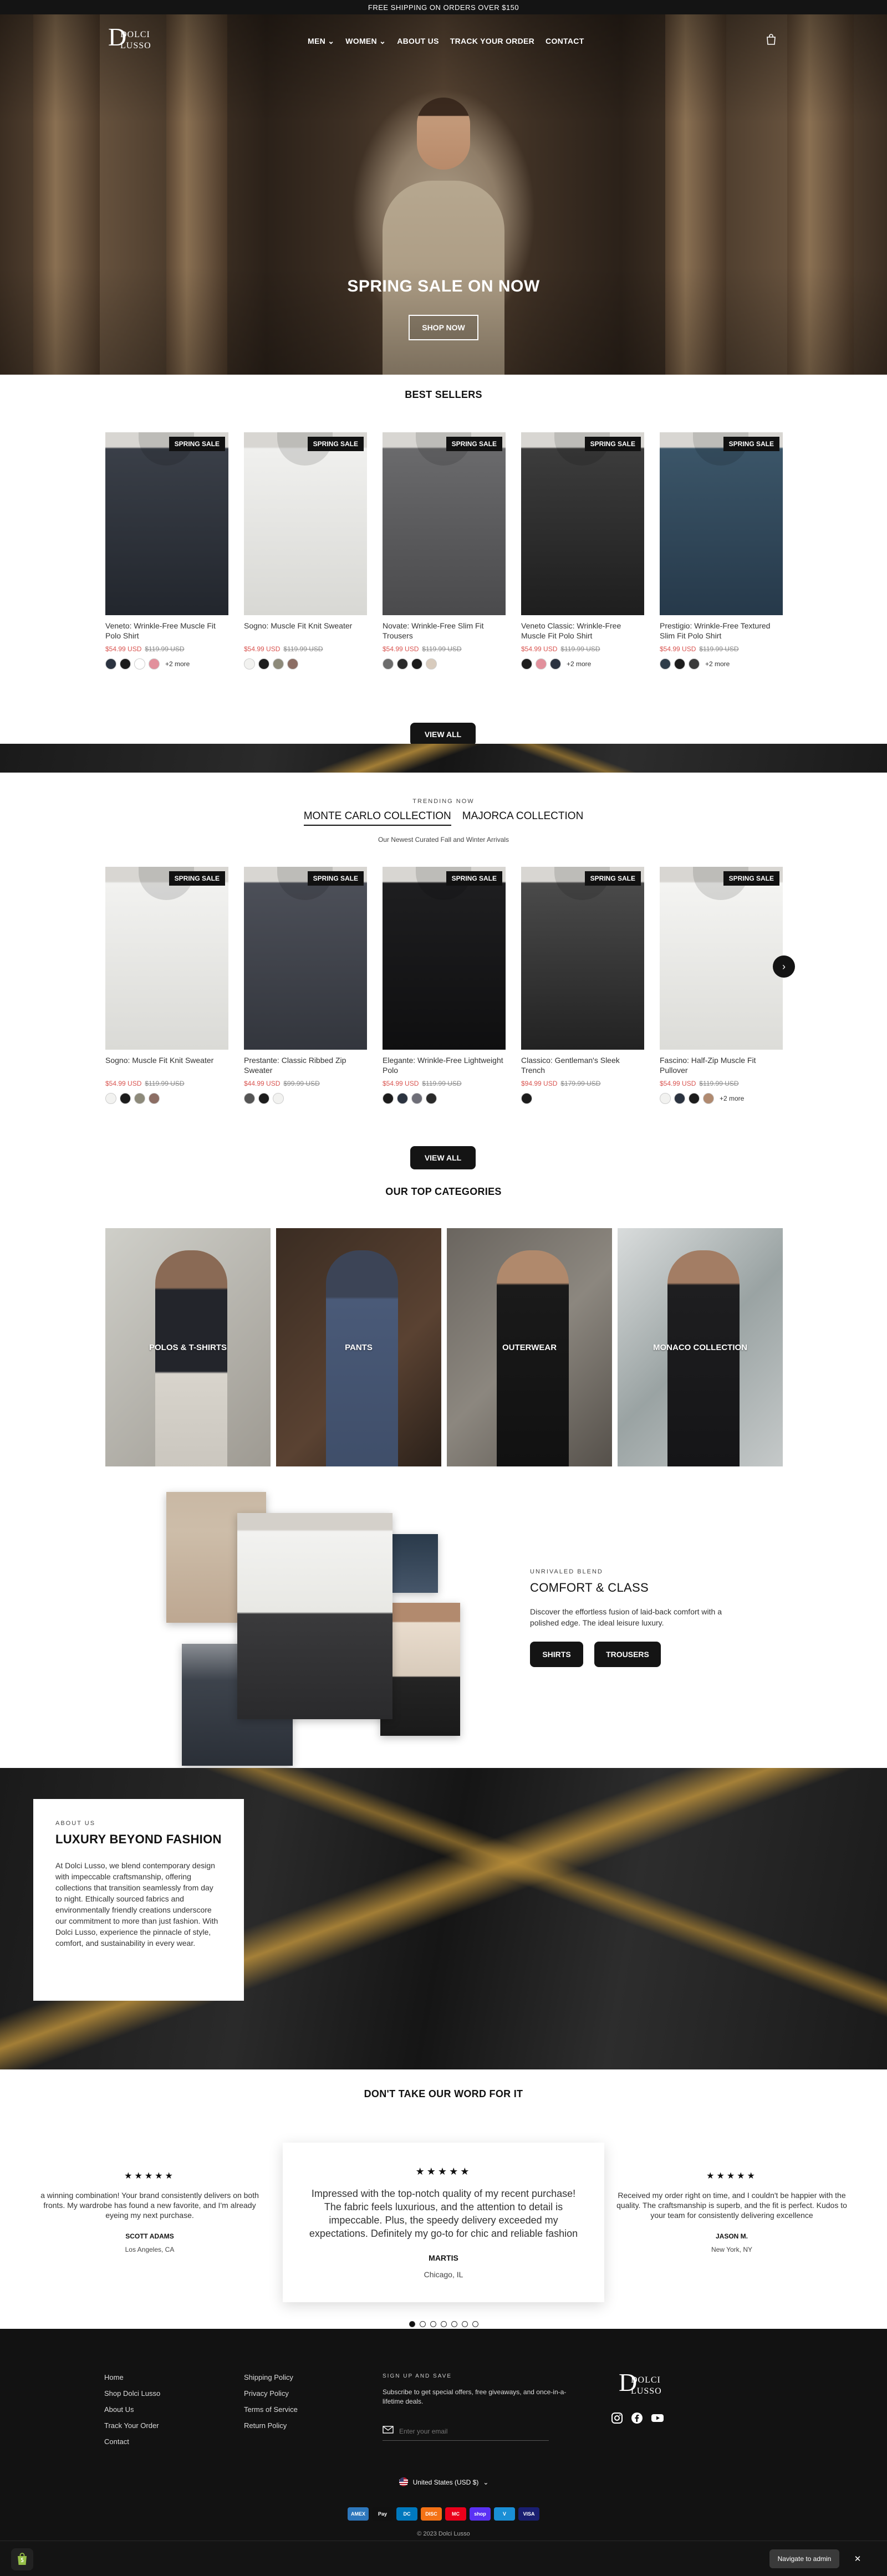  I want to click on footer-link-contact: Contact, so click(132, 2441).